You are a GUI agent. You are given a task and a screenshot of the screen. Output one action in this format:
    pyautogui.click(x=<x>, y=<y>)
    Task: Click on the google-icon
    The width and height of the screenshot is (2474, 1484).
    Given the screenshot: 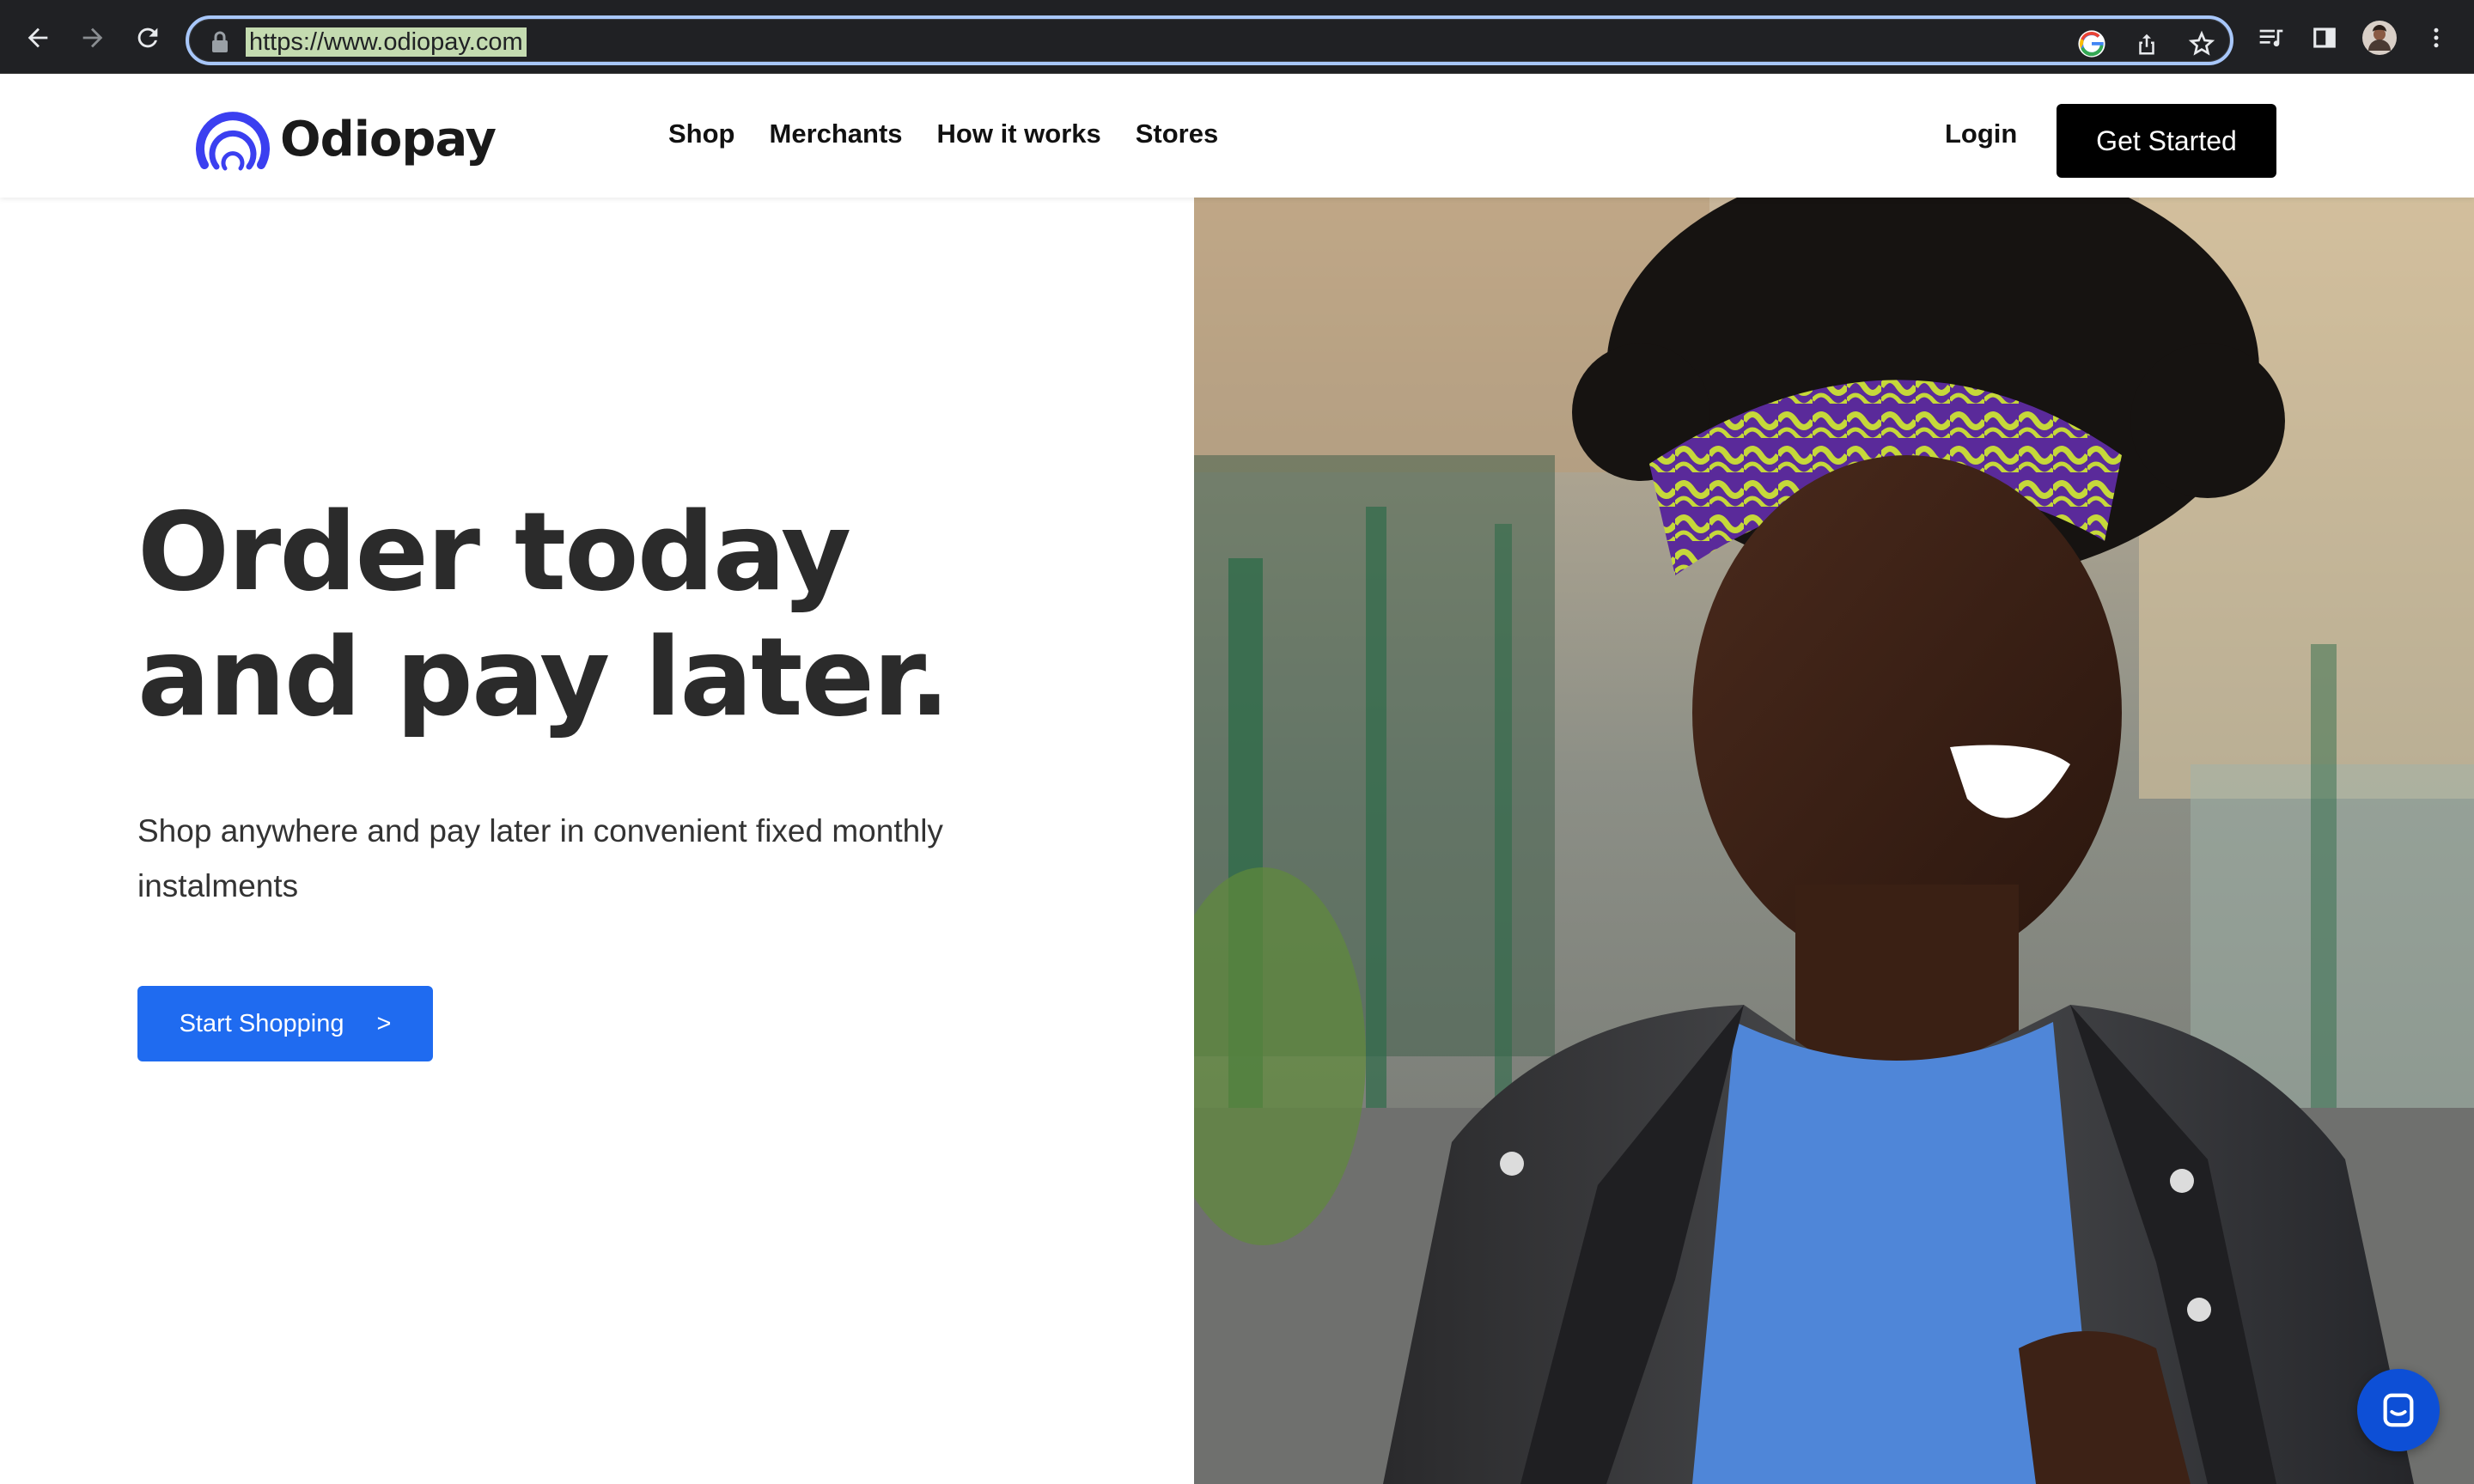 What is the action you would take?
    pyautogui.click(x=2091, y=44)
    